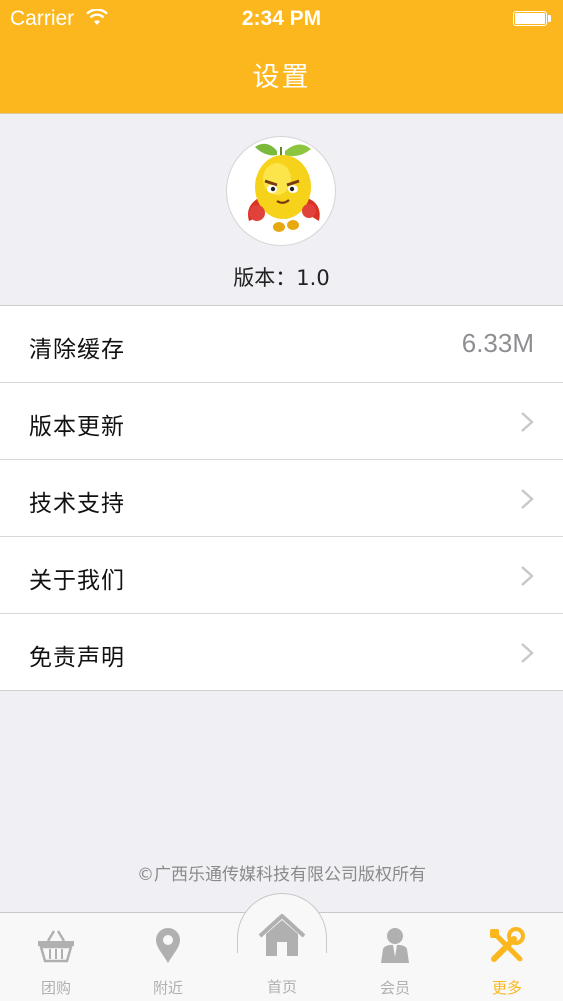 The image size is (563, 1001). I want to click on version-update-row: 版本更新, so click(281, 421).